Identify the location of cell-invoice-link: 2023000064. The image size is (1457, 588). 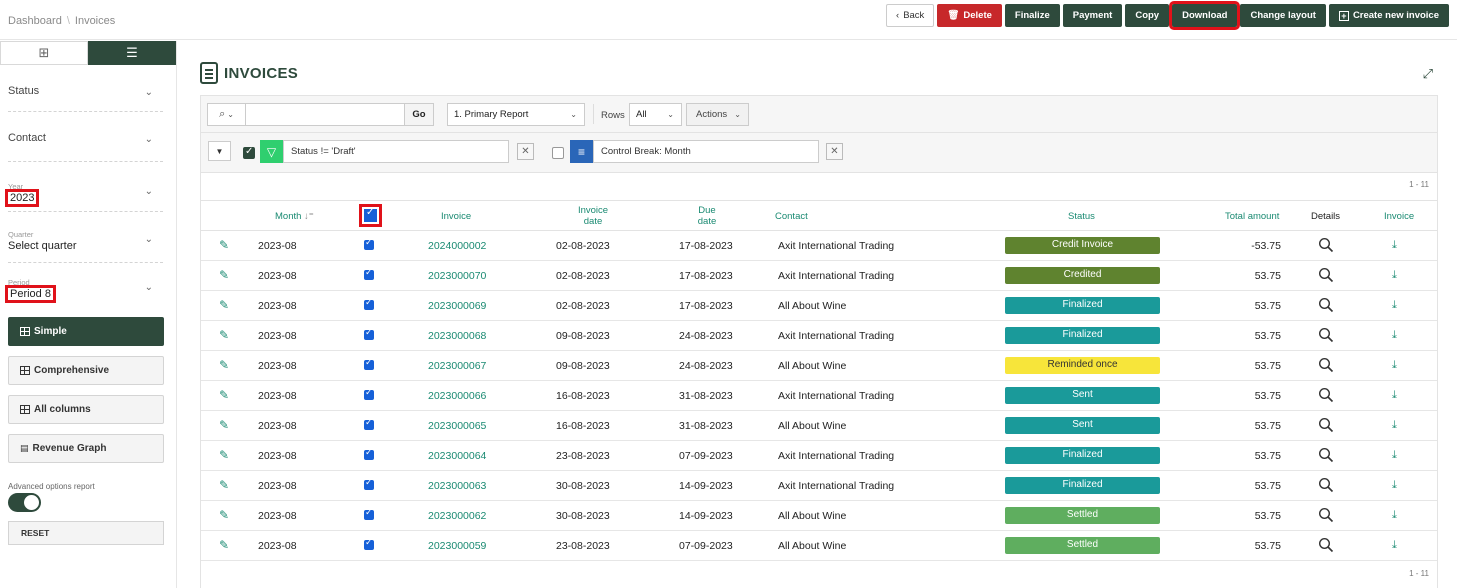
(457, 456).